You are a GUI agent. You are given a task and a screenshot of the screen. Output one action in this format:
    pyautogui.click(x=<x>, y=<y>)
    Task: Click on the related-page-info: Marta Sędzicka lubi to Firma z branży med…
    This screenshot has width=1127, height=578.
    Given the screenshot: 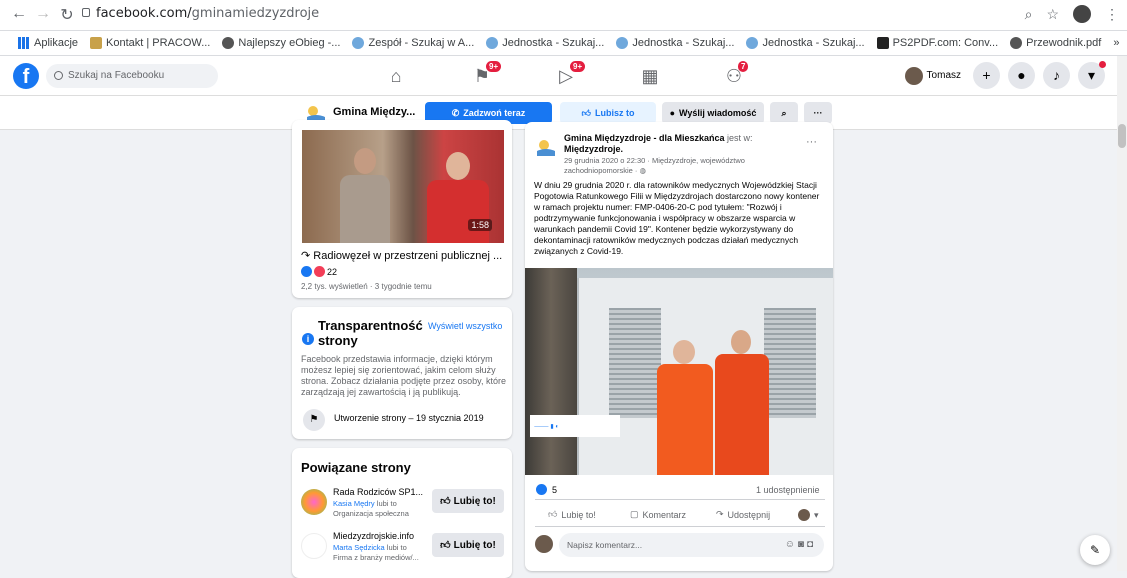 What is the action you would take?
    pyautogui.click(x=380, y=553)
    